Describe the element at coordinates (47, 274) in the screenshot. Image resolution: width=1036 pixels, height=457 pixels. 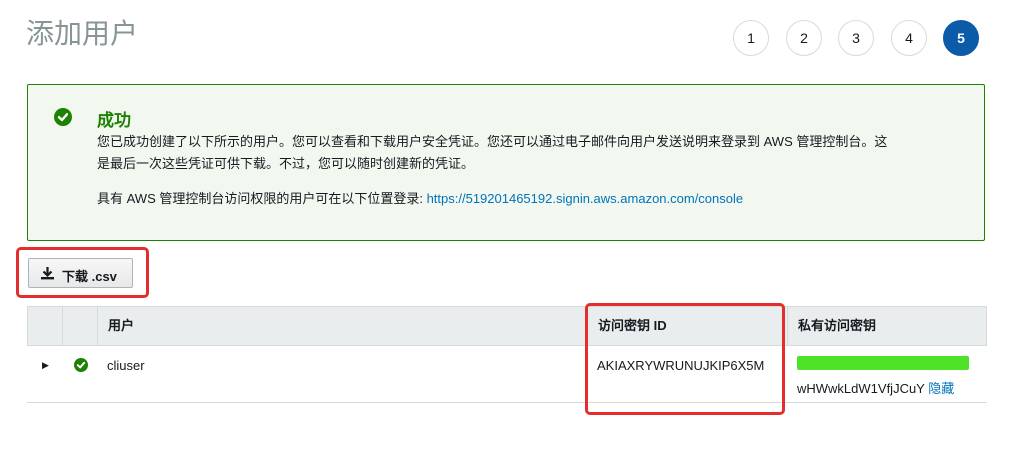
I see `download-icon` at that location.